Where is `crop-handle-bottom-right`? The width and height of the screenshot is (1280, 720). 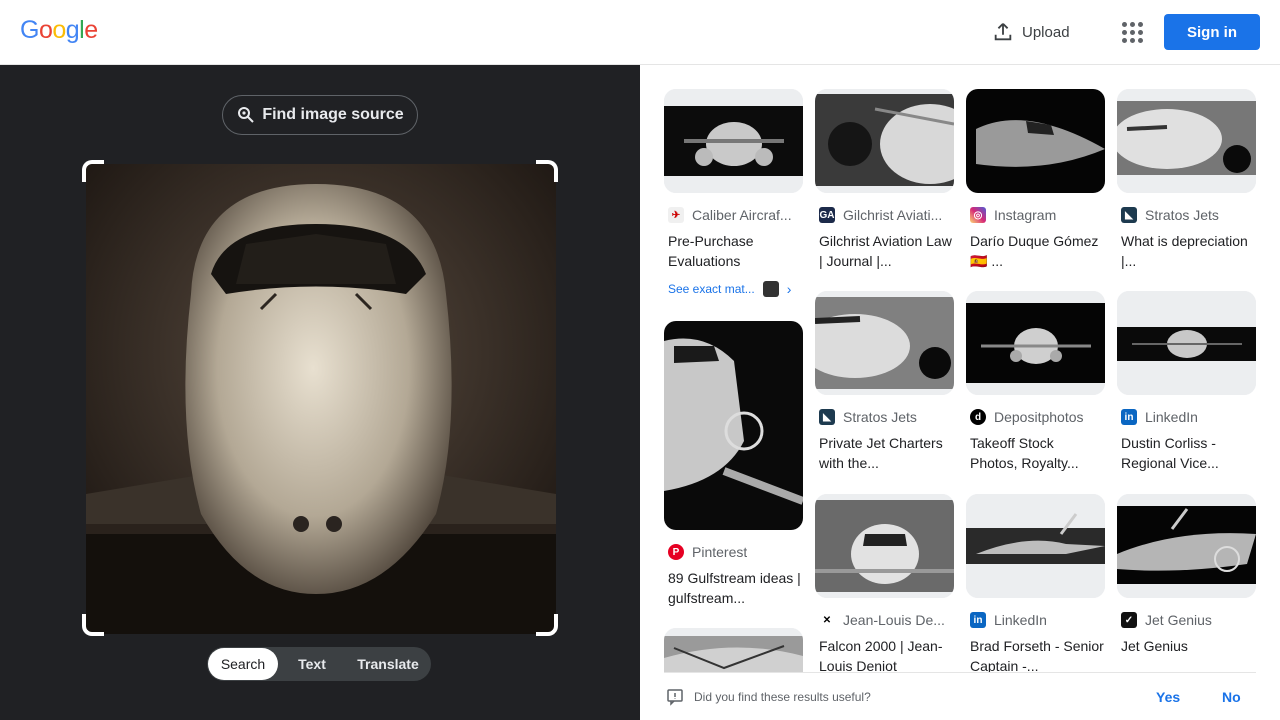
crop-handle-bottom-right is located at coordinates (547, 625).